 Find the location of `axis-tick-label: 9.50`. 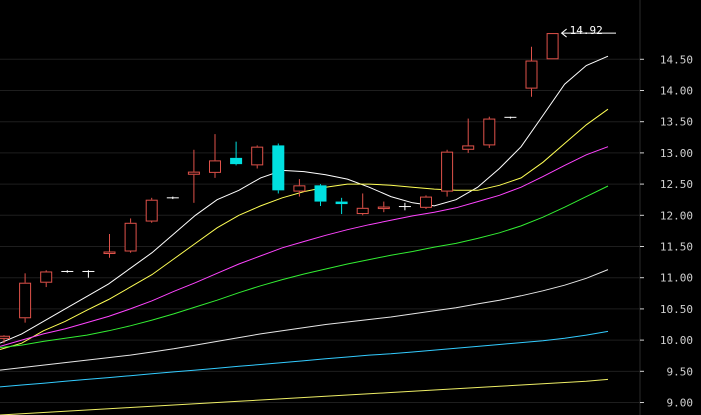

axis-tick-label: 9.50 is located at coordinates (680, 371).